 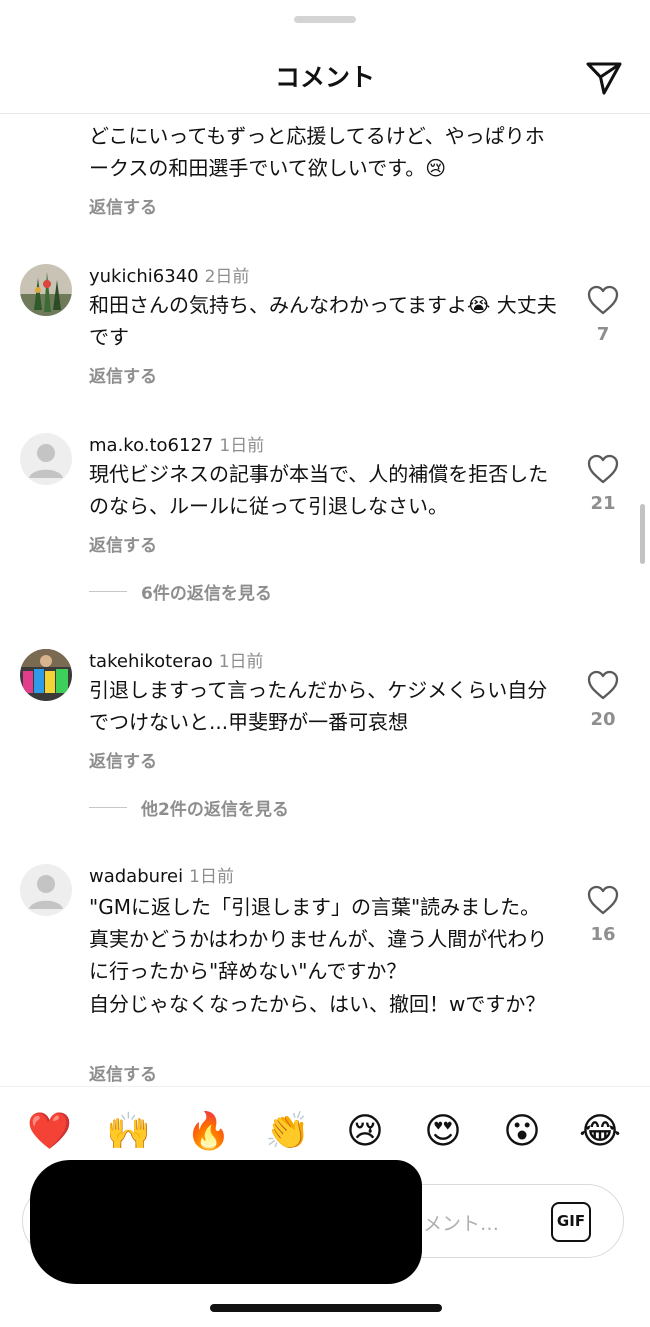 I want to click on view-replies-button: 他2件の返信を見る, so click(x=189, y=807).